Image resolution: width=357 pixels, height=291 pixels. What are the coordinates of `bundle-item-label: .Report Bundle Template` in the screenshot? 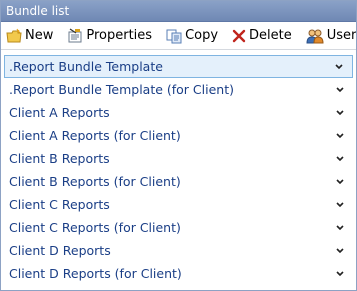 It's located at (86, 66).